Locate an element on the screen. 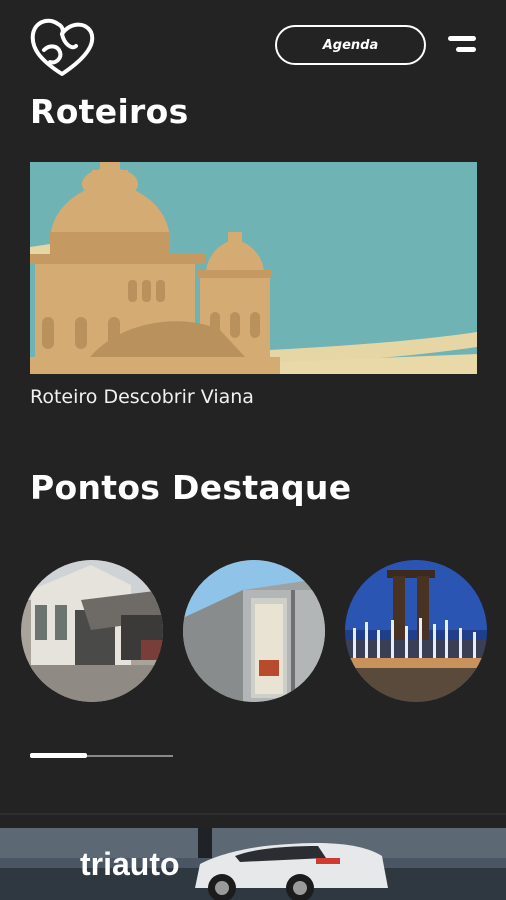 The width and height of the screenshot is (506, 900). ponto-destaque-fountain-photo is located at coordinates (416, 631).